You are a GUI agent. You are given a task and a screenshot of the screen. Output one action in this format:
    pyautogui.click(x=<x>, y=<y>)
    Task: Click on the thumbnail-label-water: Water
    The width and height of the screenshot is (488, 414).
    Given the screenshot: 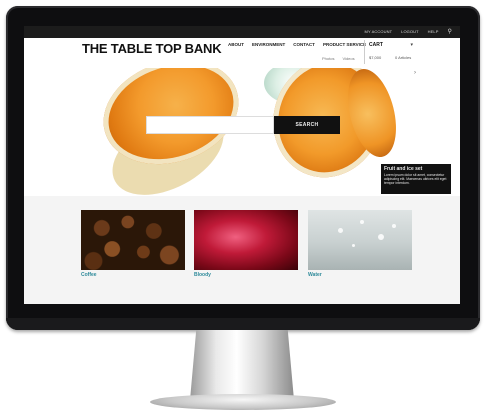 What is the action you would take?
    pyautogui.click(x=315, y=275)
    